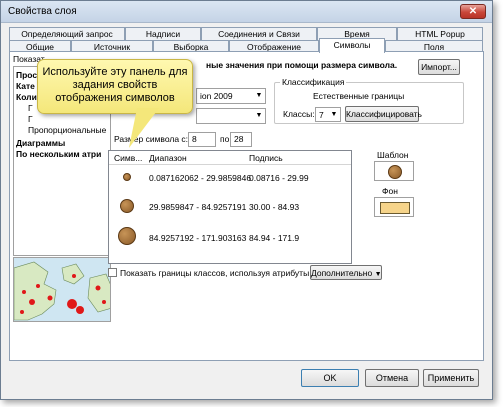  I want to click on template-symbol-swatch, so click(395, 172).